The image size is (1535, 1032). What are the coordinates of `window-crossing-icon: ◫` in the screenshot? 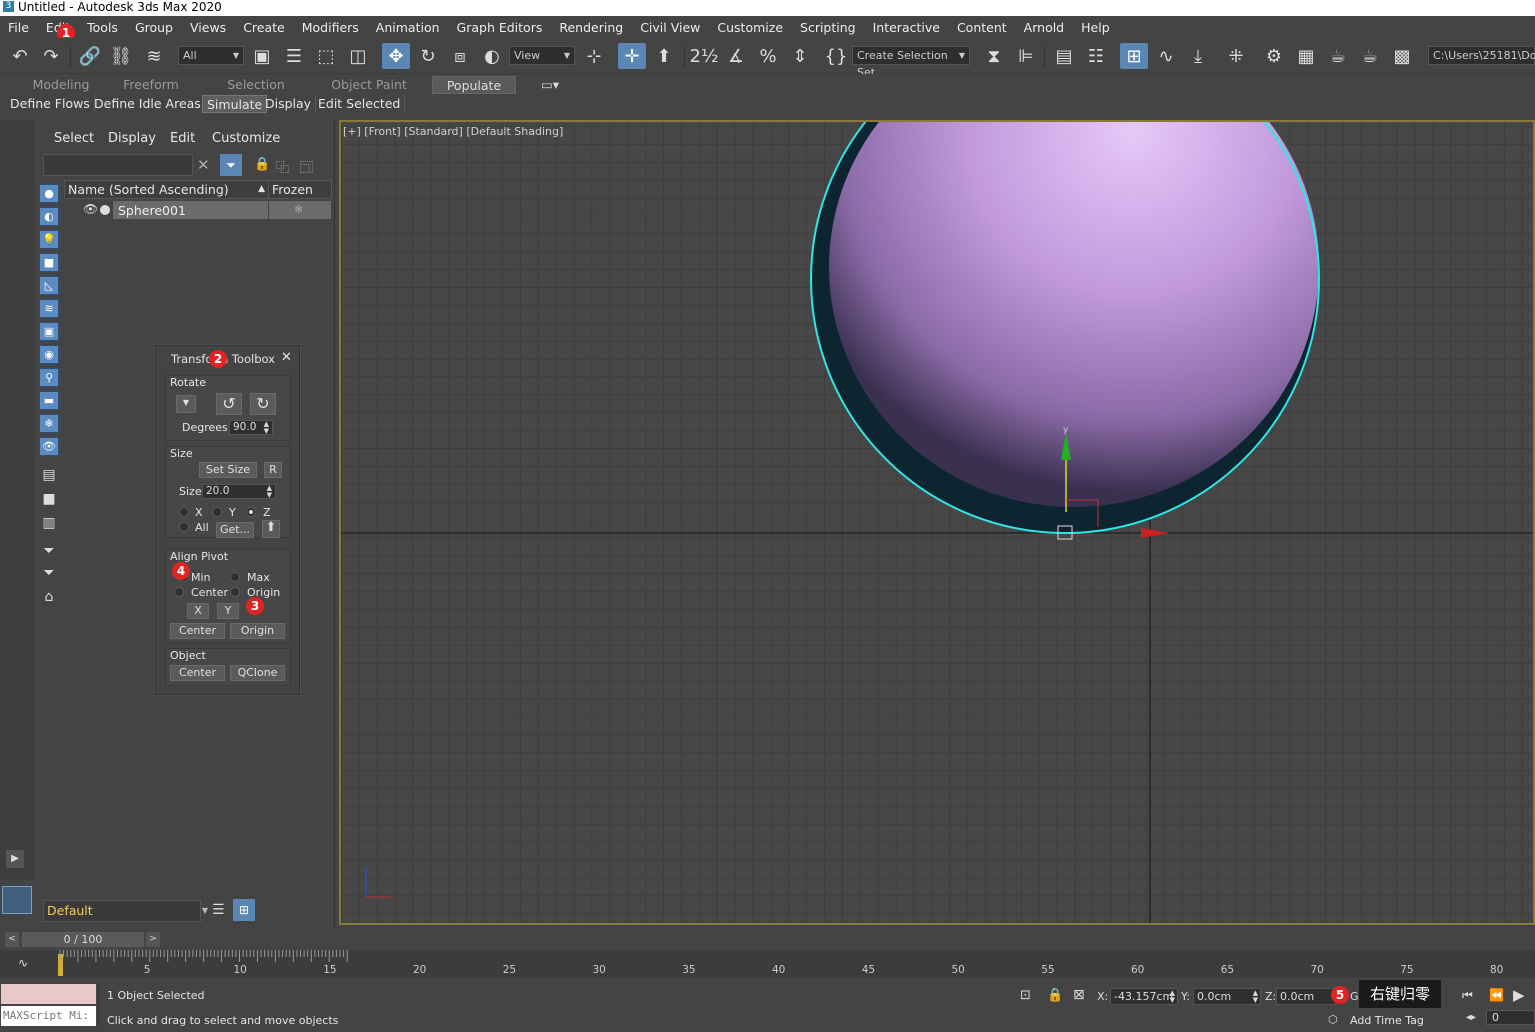 It's located at (358, 56).